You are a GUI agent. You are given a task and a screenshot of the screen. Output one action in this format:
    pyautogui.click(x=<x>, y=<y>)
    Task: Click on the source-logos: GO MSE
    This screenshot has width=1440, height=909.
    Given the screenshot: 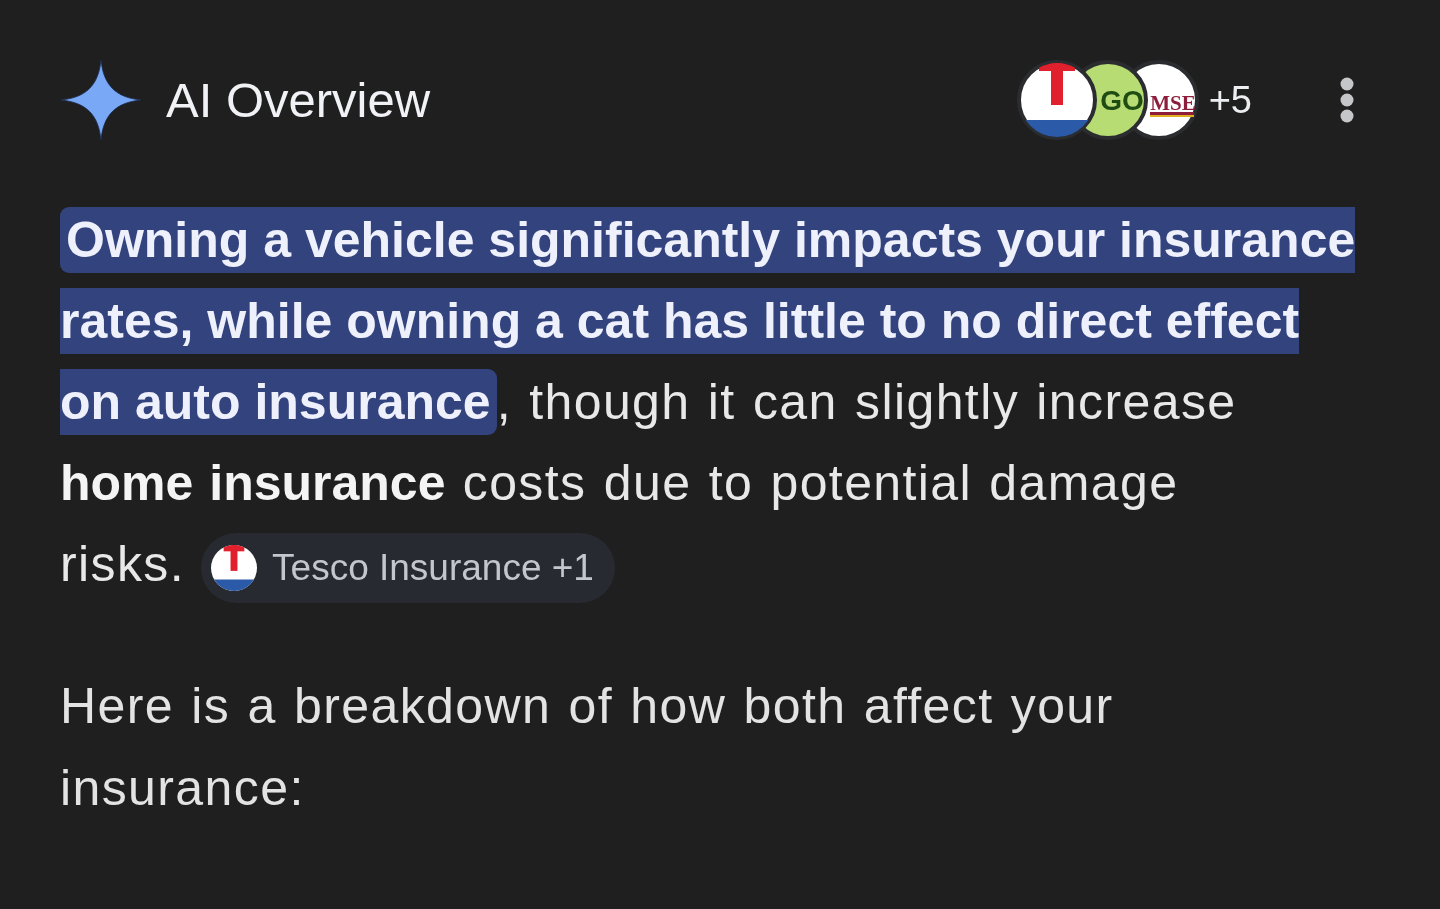 What is the action you would take?
    pyautogui.click(x=1107, y=100)
    